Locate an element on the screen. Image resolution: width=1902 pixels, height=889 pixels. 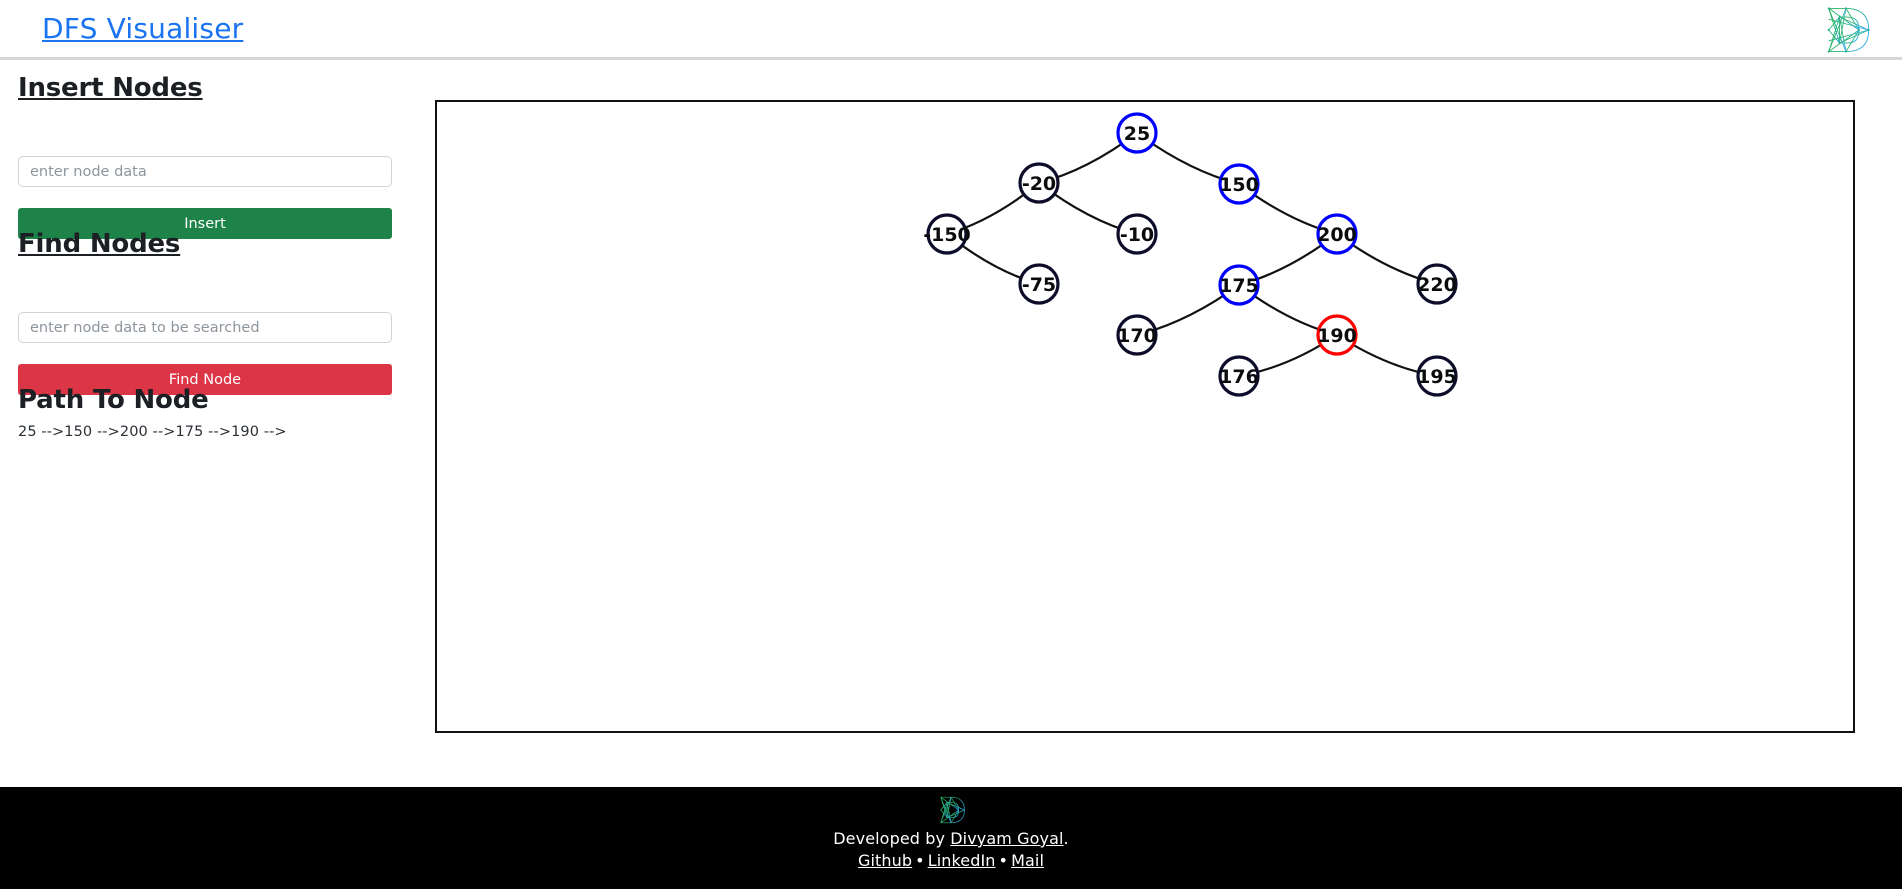
tree-node-label: 200 is located at coordinates (1337, 235).